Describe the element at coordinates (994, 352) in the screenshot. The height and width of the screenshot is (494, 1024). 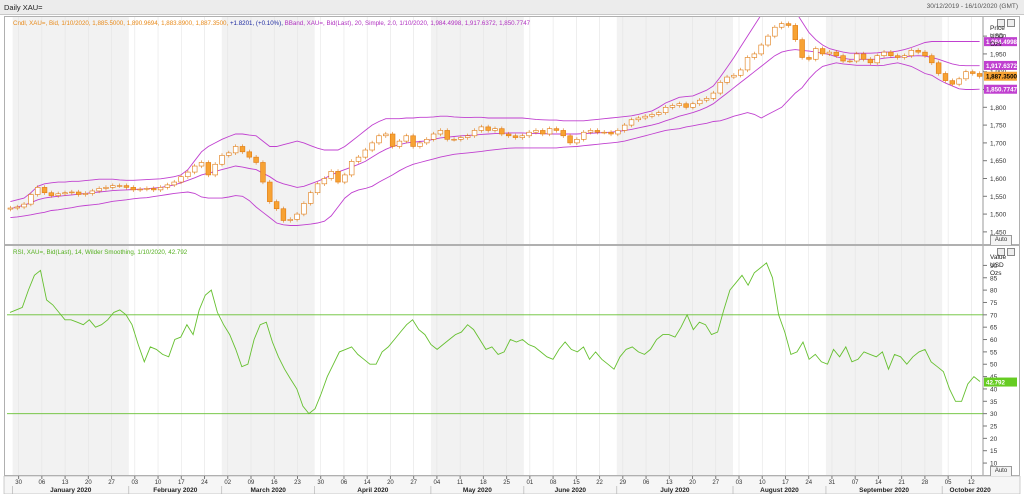
I see `y-tick-label: 55` at that location.